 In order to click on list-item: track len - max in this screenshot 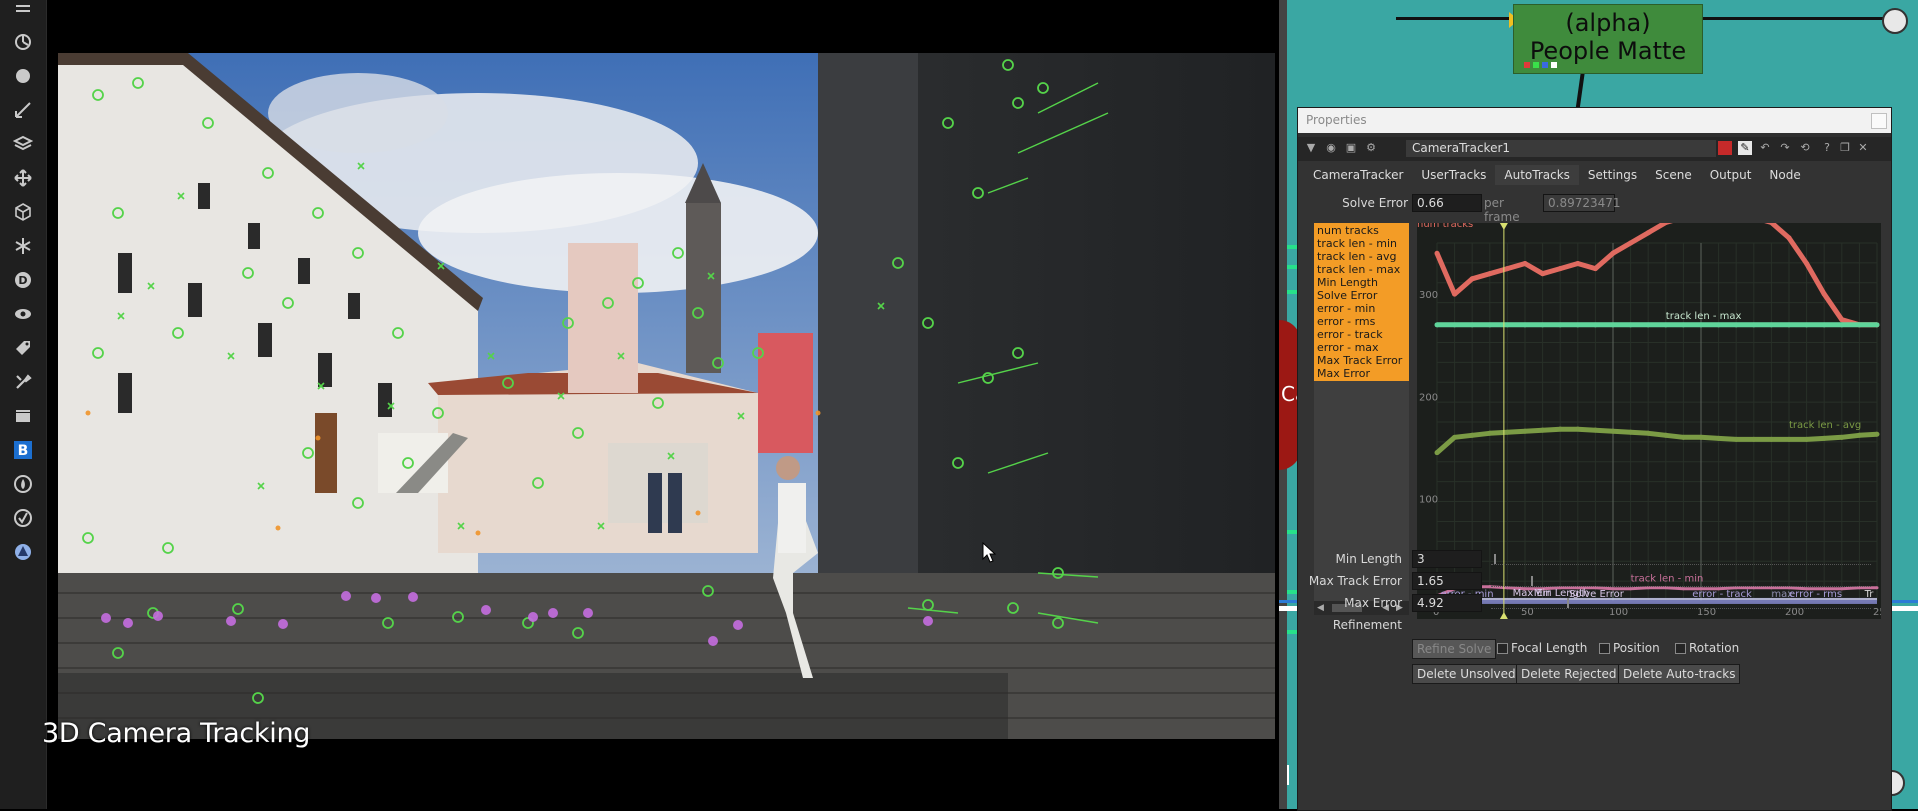, I will do `click(1361, 269)`.